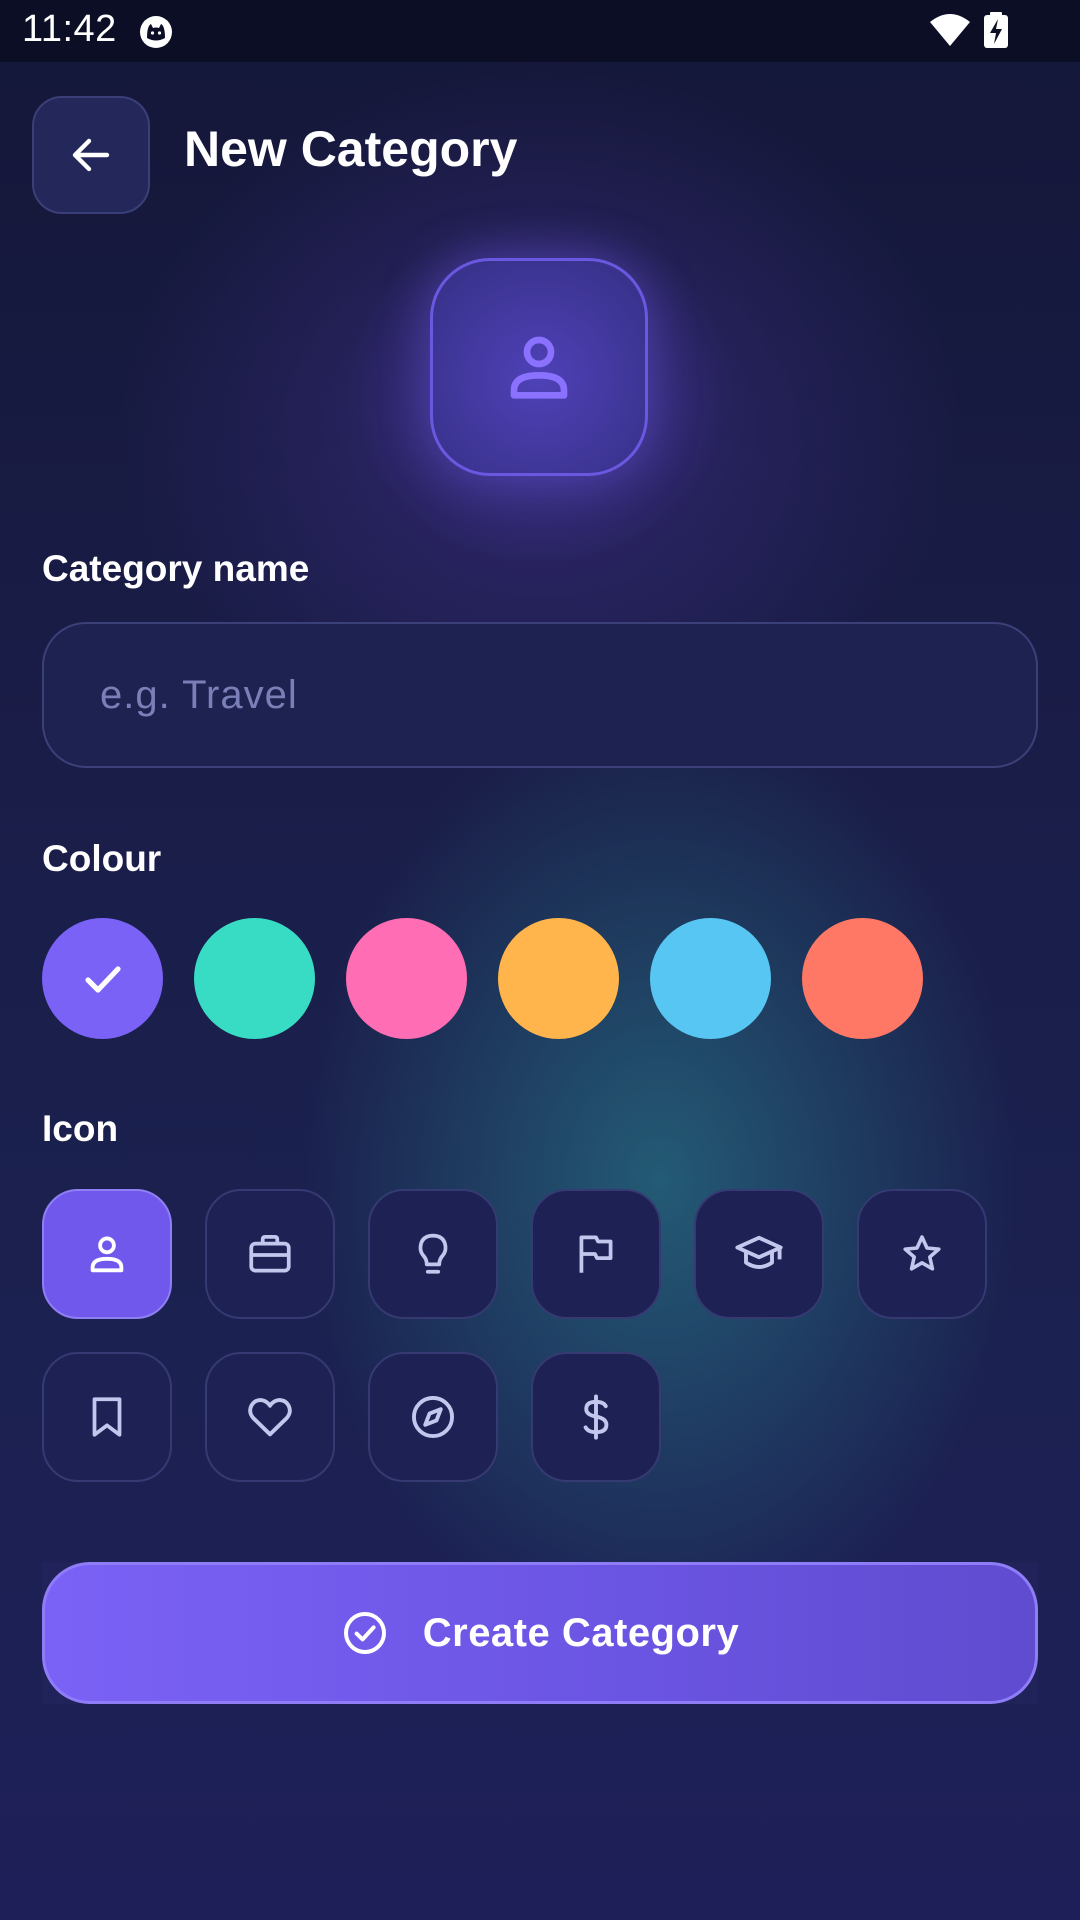  I want to click on icon-label: Icon, so click(80, 1128).